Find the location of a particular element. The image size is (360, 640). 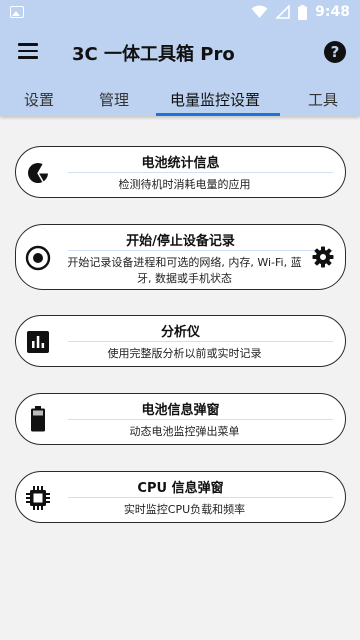

app-bar: 3C 一体工具箱 Pro ? is located at coordinates (180, 52).